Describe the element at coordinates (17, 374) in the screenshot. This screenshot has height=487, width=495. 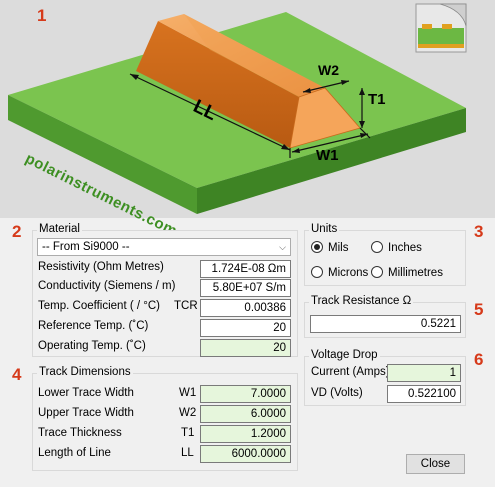
I see `section-number-4: 4` at that location.